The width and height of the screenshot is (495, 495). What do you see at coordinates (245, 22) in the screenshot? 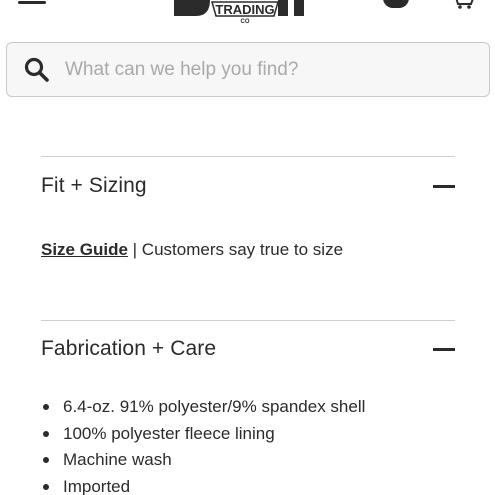
I see `logo-subtext: CO` at bounding box center [245, 22].